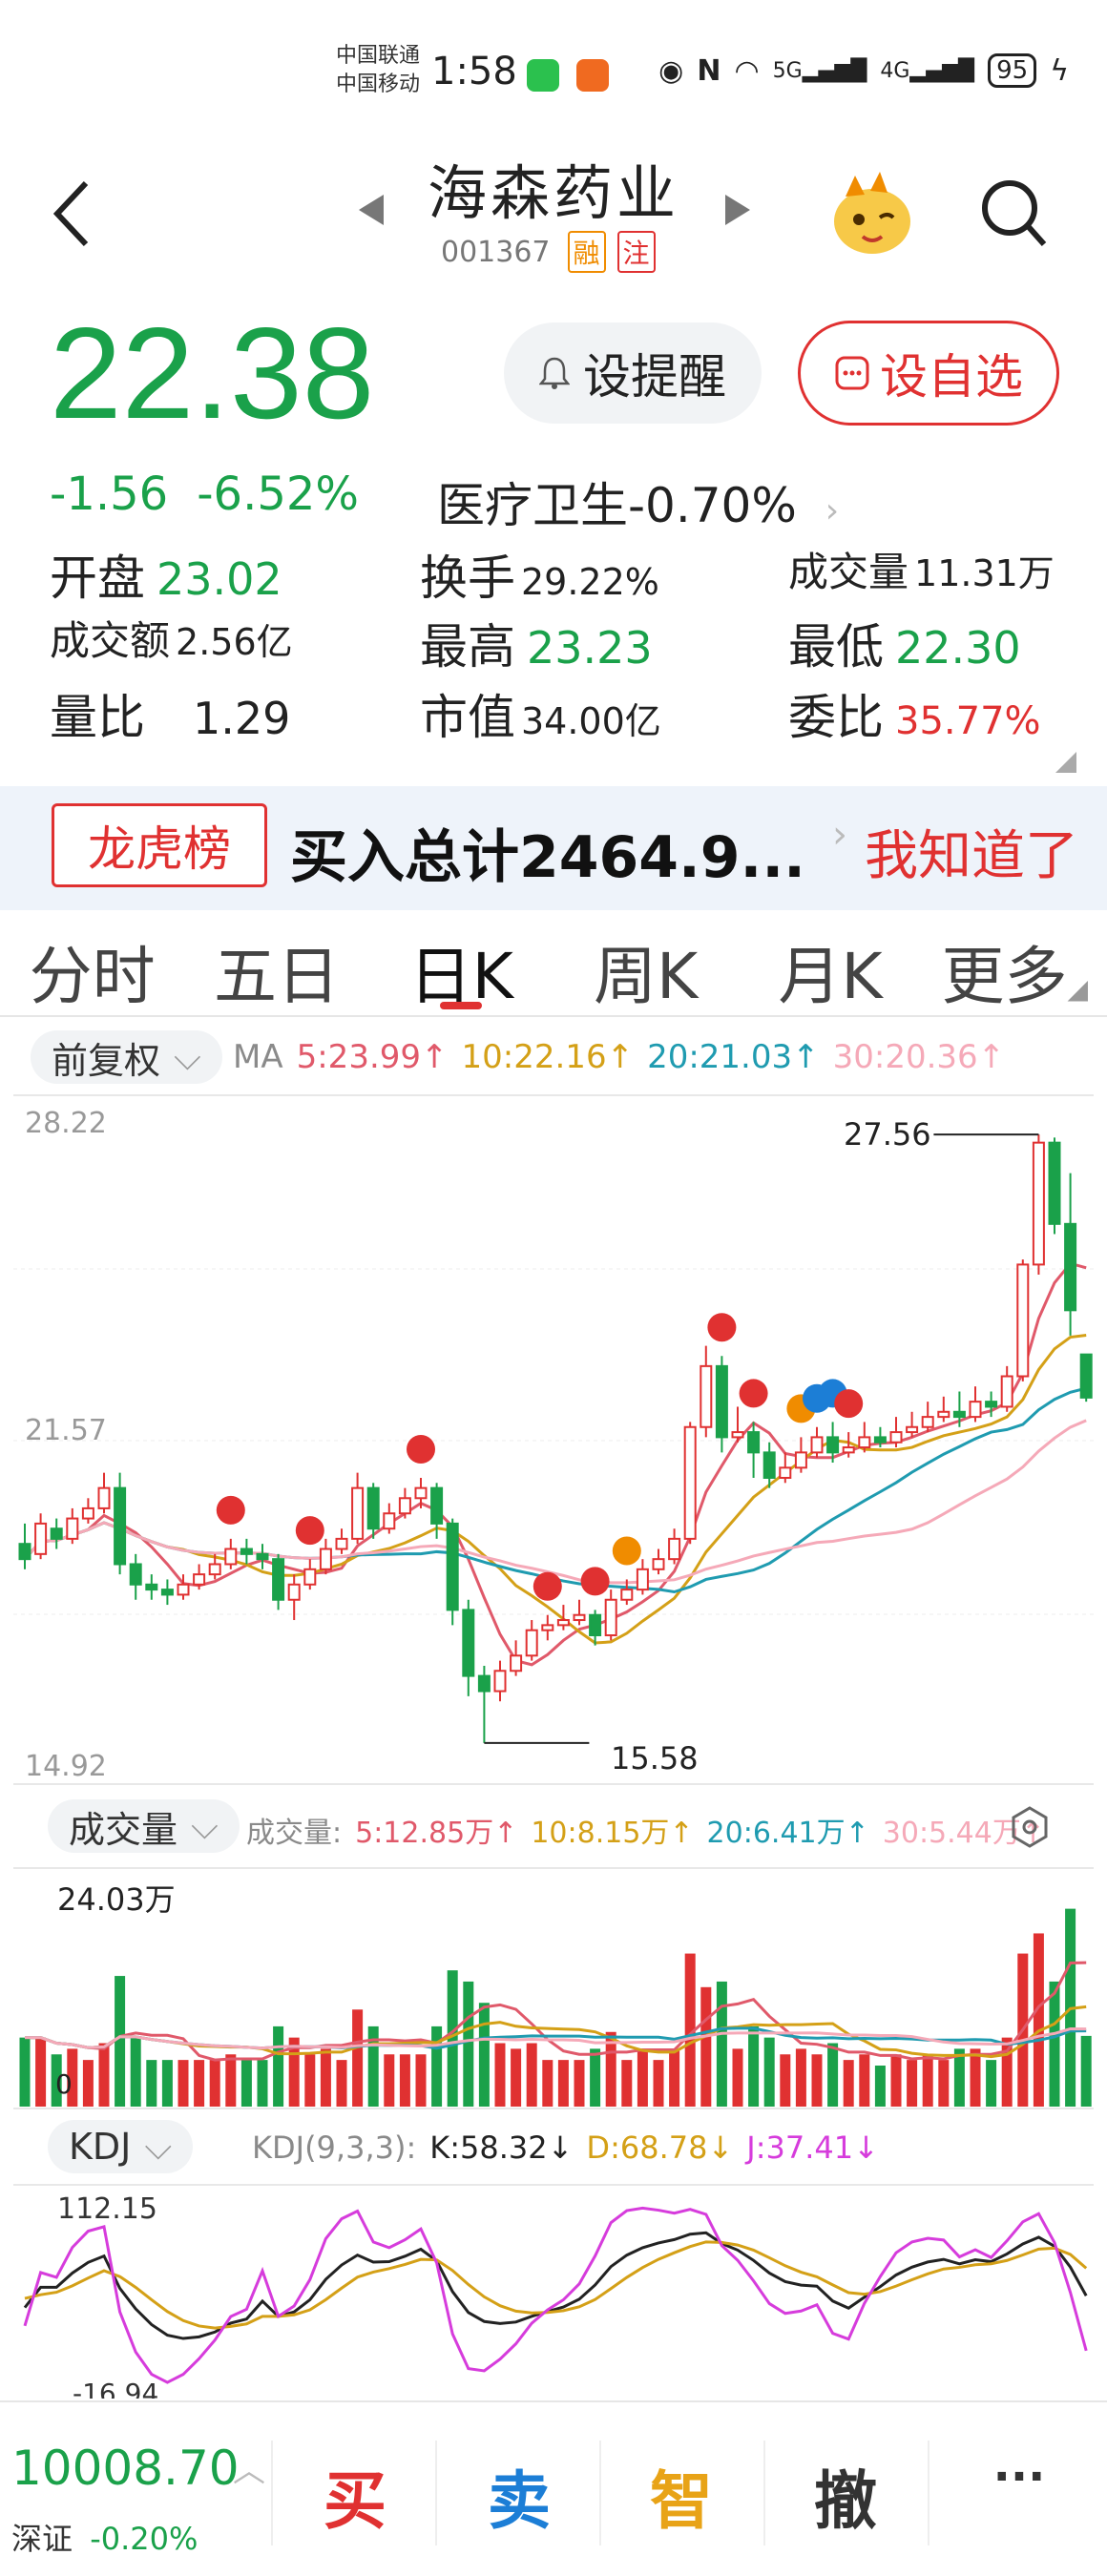 This screenshot has height=2576, width=1107. I want to click on buy-button: 买, so click(355, 2496).